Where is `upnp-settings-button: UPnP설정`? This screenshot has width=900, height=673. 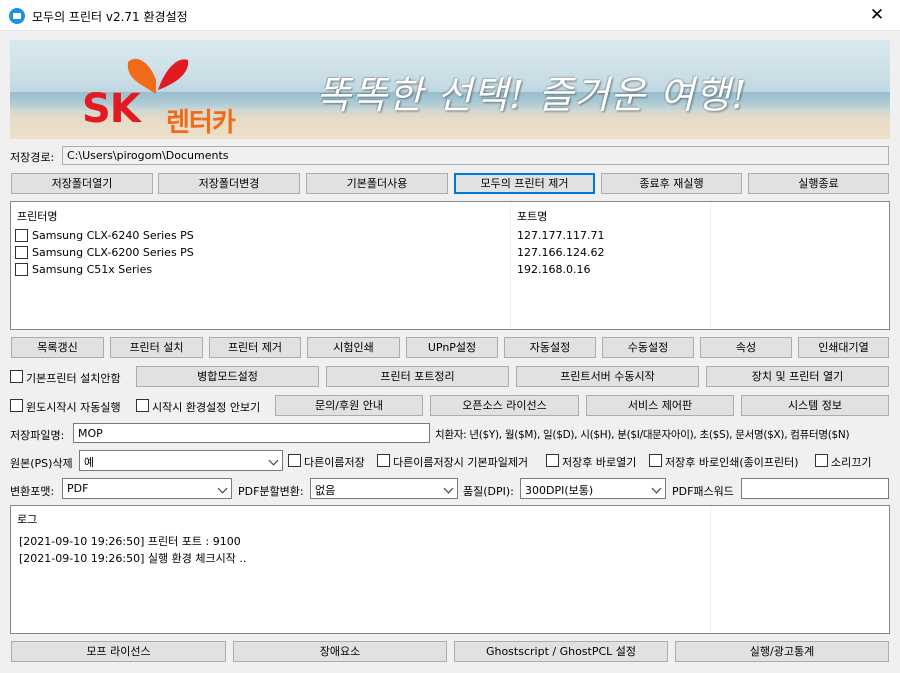 upnp-settings-button: UPnP설정 is located at coordinates (452, 347).